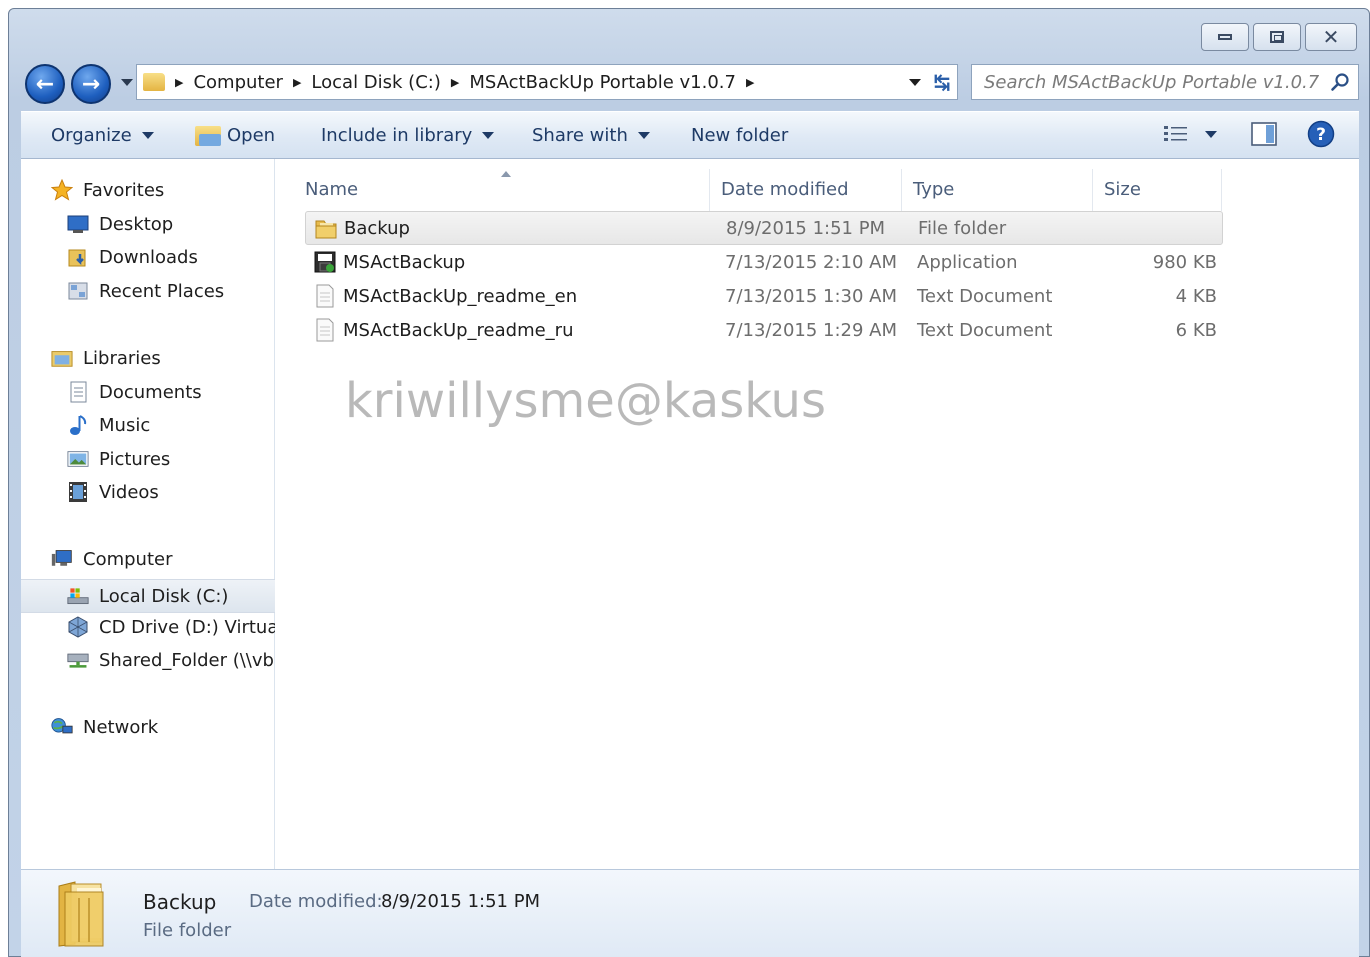  What do you see at coordinates (408, 135) in the screenshot?
I see `include-in-library-button: Include in library` at bounding box center [408, 135].